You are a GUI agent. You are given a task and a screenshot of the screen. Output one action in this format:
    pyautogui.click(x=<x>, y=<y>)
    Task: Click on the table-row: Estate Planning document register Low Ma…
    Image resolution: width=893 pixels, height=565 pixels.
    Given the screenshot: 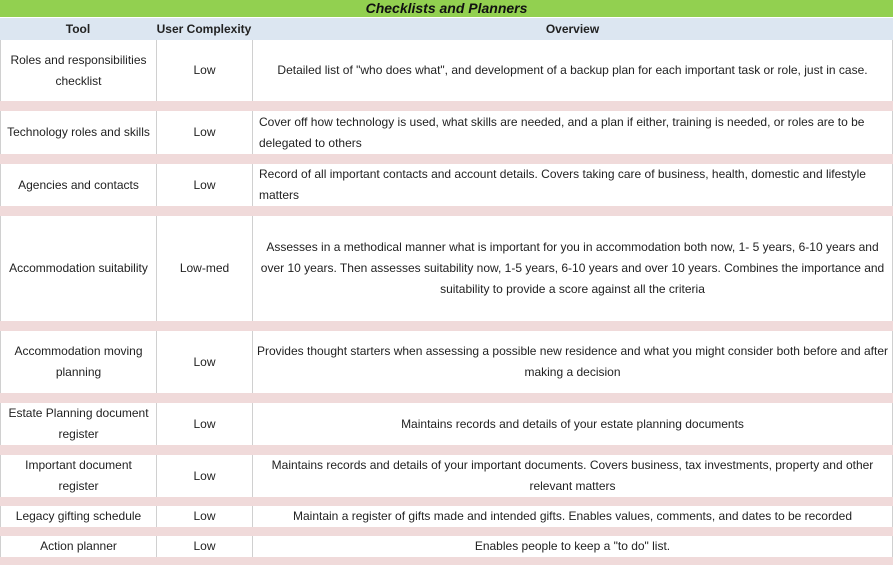 What is the action you would take?
    pyautogui.click(x=446, y=424)
    